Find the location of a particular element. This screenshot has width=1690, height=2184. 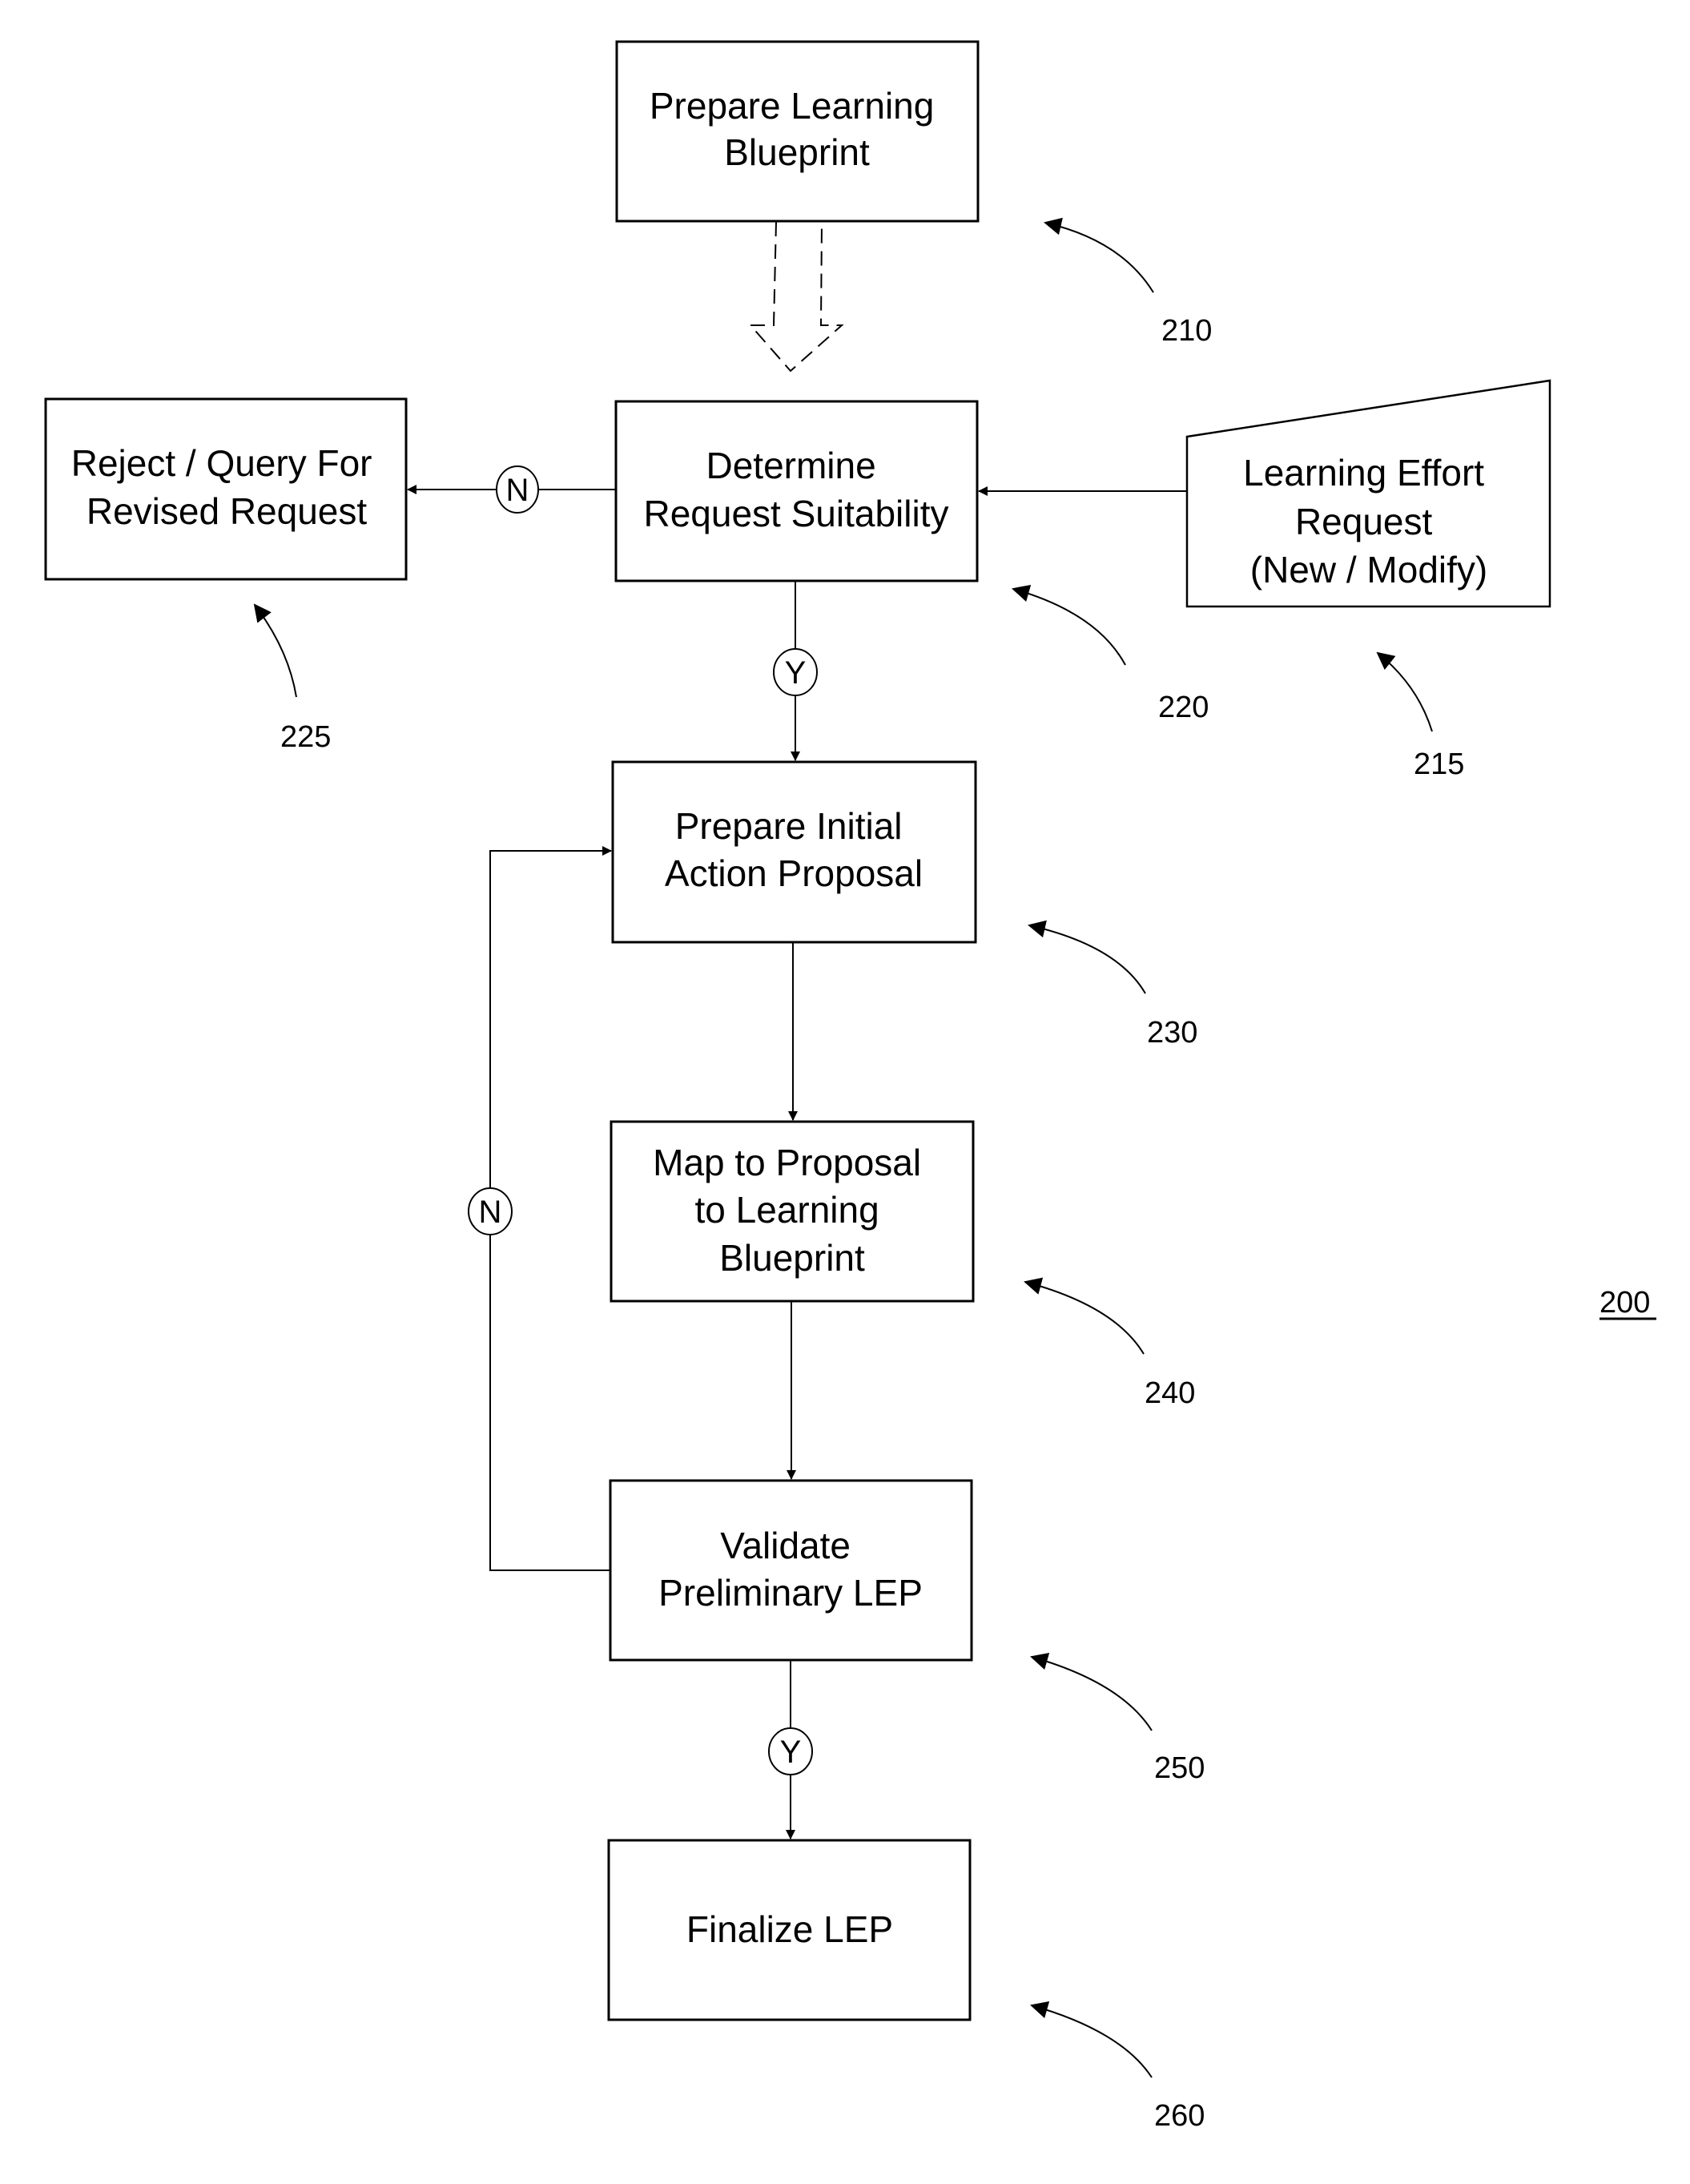

step-230: Prepare Initial Action Proposal is located at coordinates (794, 852).